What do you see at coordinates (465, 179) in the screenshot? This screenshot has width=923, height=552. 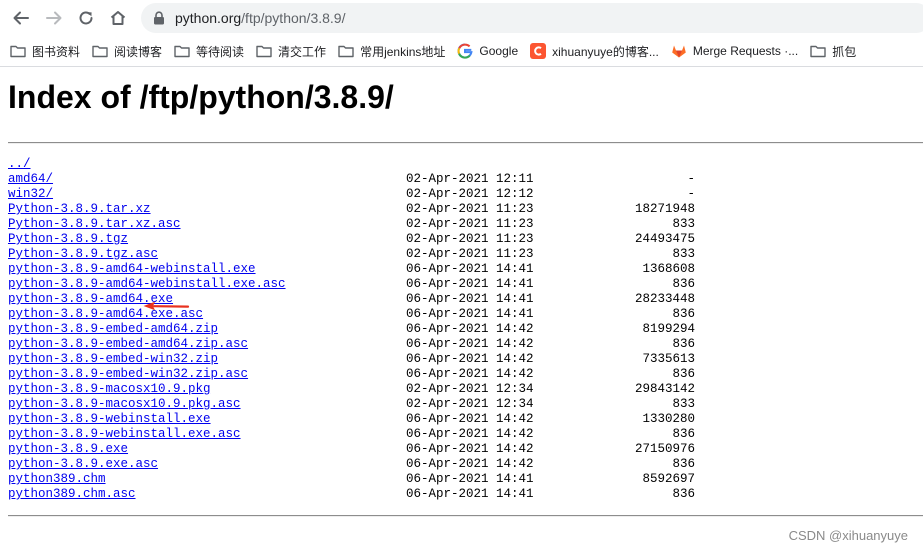 I see `file-row: amd64/02-Apr-2021 12:11 -` at bounding box center [465, 179].